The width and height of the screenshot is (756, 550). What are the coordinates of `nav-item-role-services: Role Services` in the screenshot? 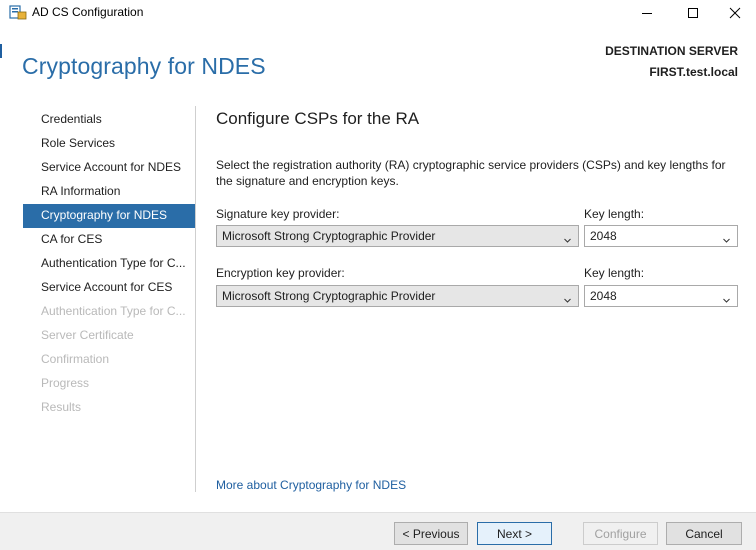 It's located at (109, 144).